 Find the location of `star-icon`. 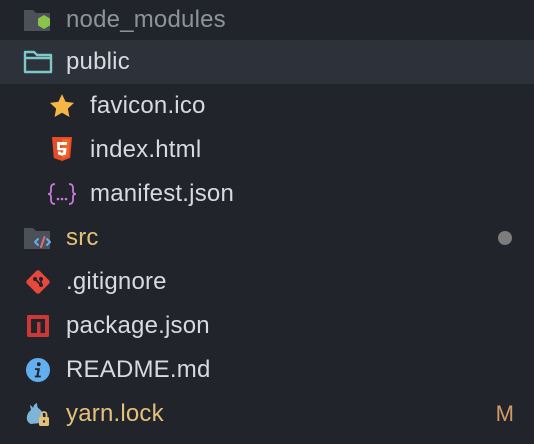

star-icon is located at coordinates (62, 106).